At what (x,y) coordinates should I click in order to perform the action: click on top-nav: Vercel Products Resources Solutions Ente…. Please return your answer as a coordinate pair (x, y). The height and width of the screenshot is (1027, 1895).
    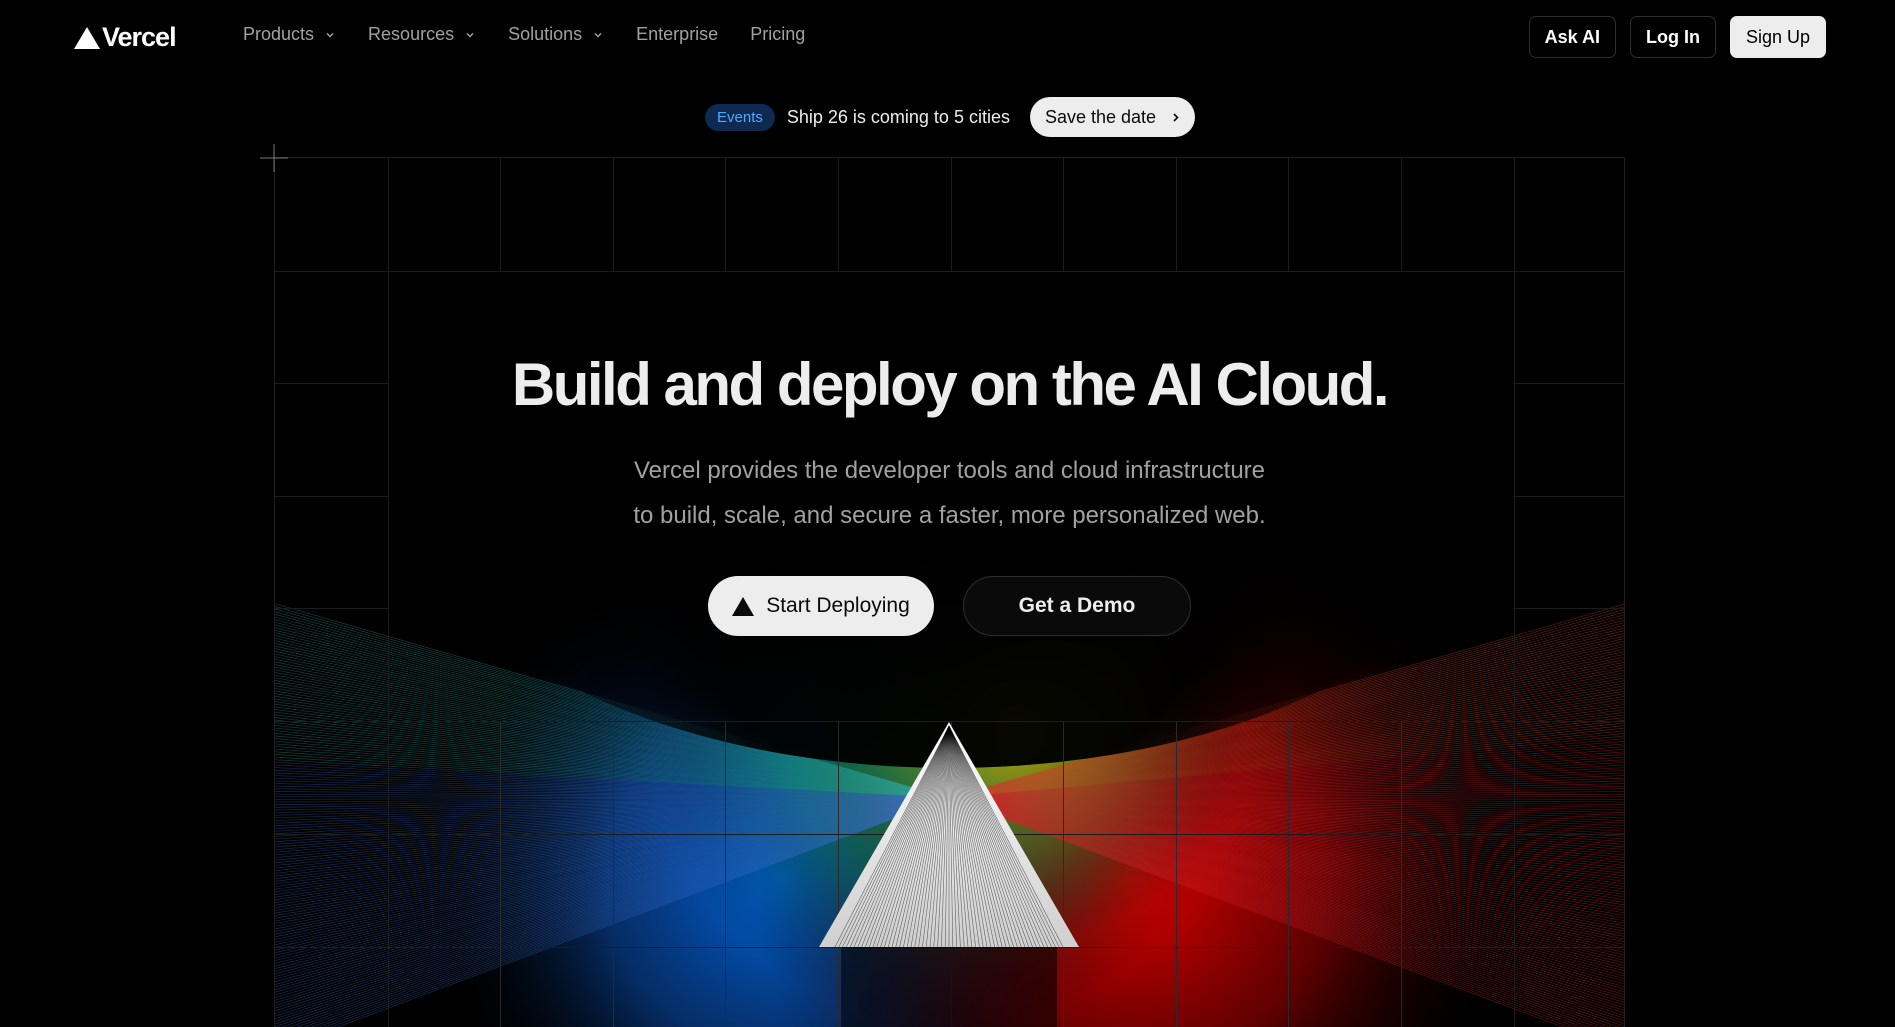
    Looking at the image, I should click on (947, 37).